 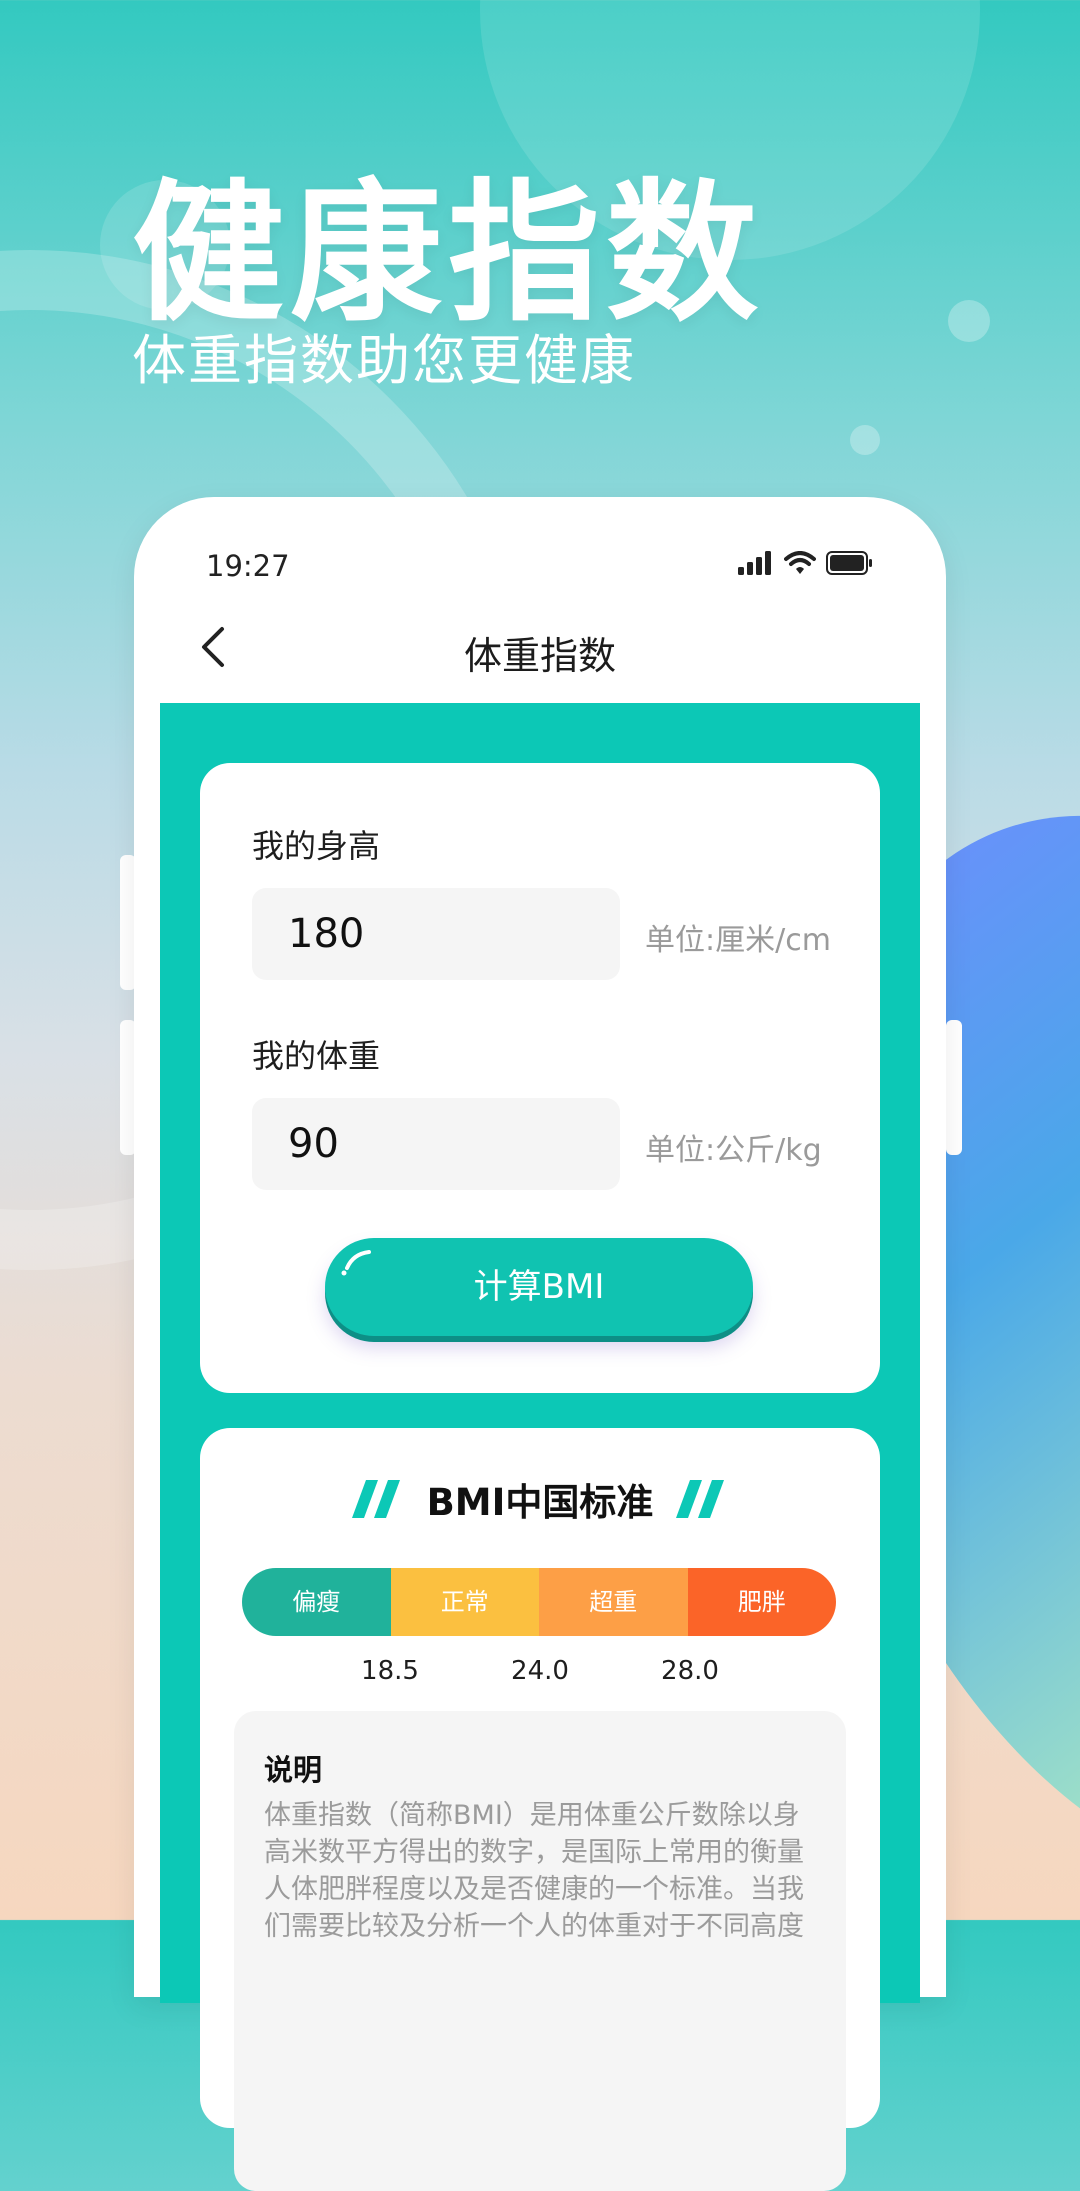 I want to click on scale-segment-underweight: 偏瘦, so click(x=316, y=1602).